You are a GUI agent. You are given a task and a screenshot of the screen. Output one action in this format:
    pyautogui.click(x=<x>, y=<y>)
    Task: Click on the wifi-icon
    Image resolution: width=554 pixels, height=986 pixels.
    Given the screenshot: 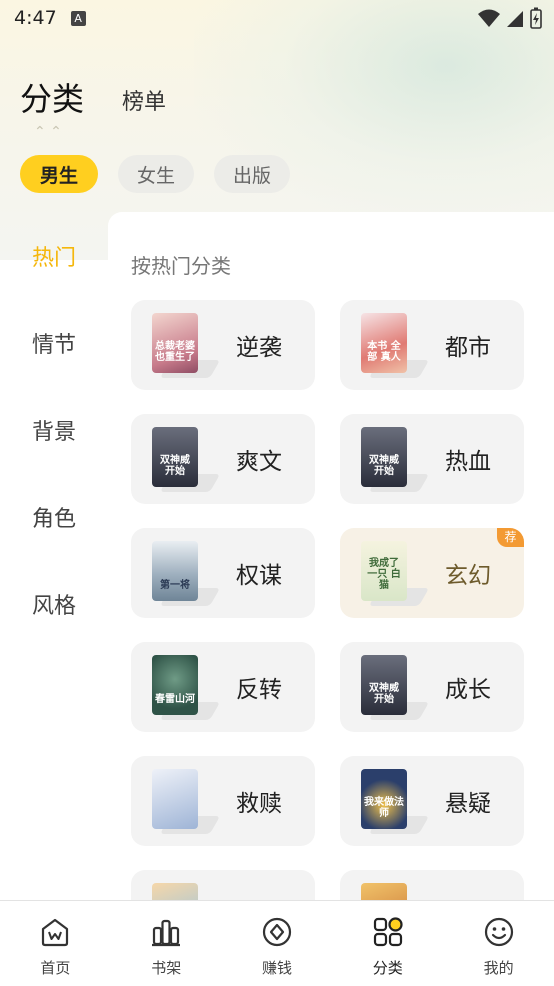 What is the action you would take?
    pyautogui.click(x=489, y=18)
    